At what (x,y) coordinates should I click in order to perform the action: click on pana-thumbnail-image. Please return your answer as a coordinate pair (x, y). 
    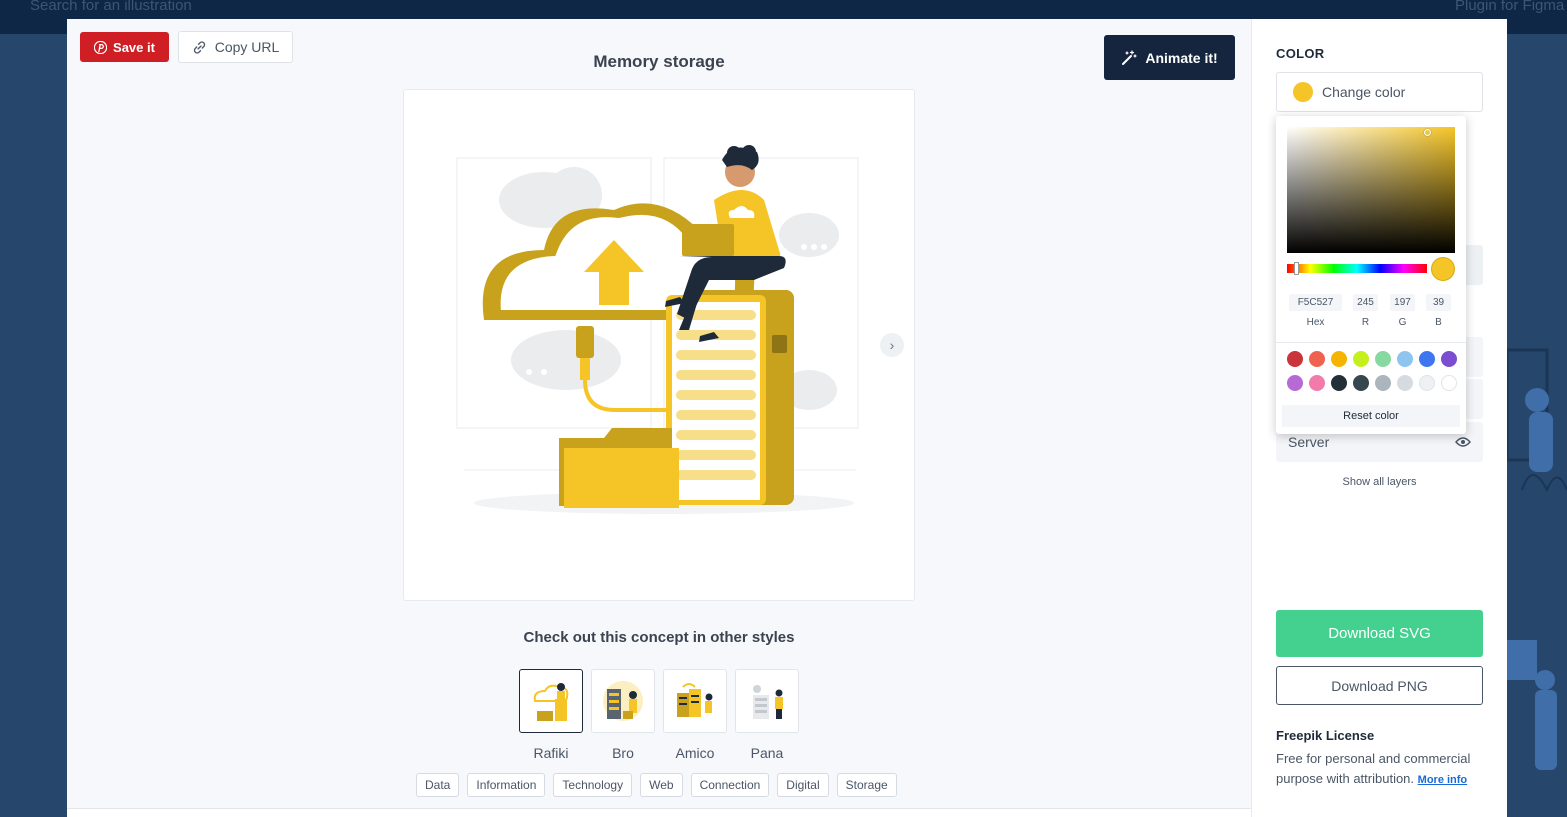
    Looking at the image, I should click on (768, 702).